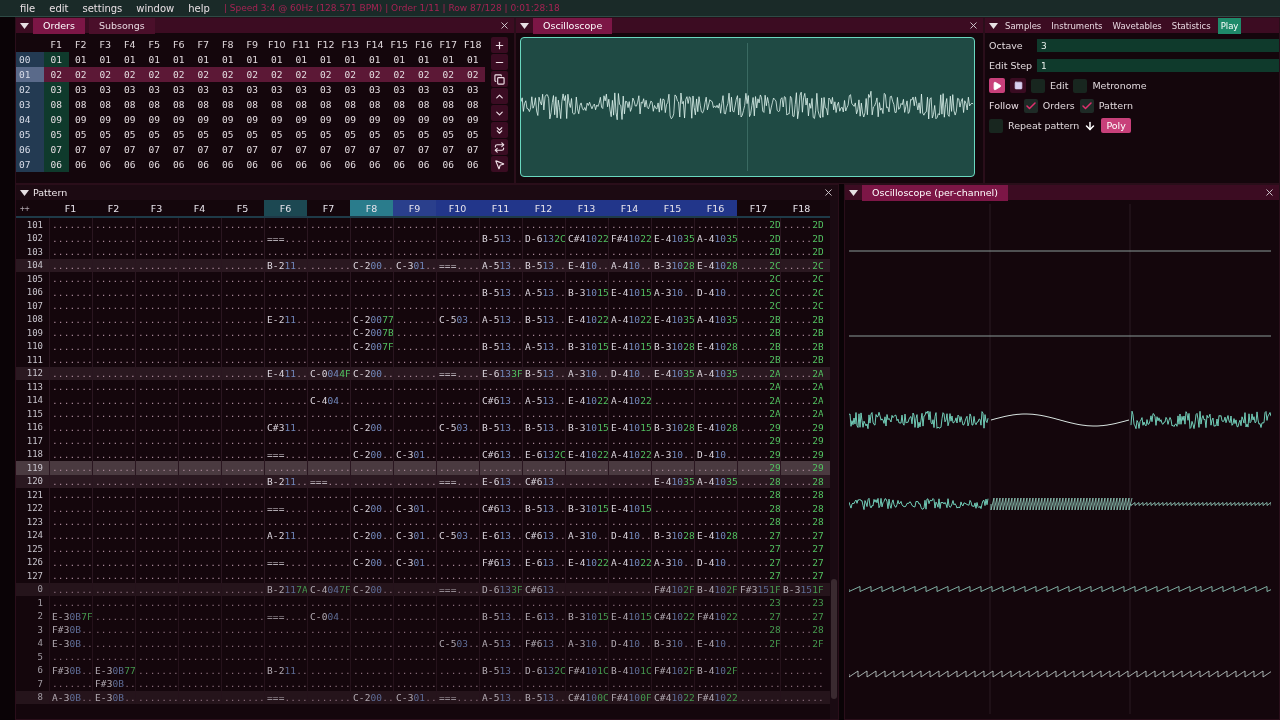  Describe the element at coordinates (423, 279) in the screenshot. I see `pattern-row: 105 ....... ....... ....... ....... ....... ....... ....... ....... ....... ....... ....... ....... ....... ....... ....... ....... .....2C .....2C` at that location.